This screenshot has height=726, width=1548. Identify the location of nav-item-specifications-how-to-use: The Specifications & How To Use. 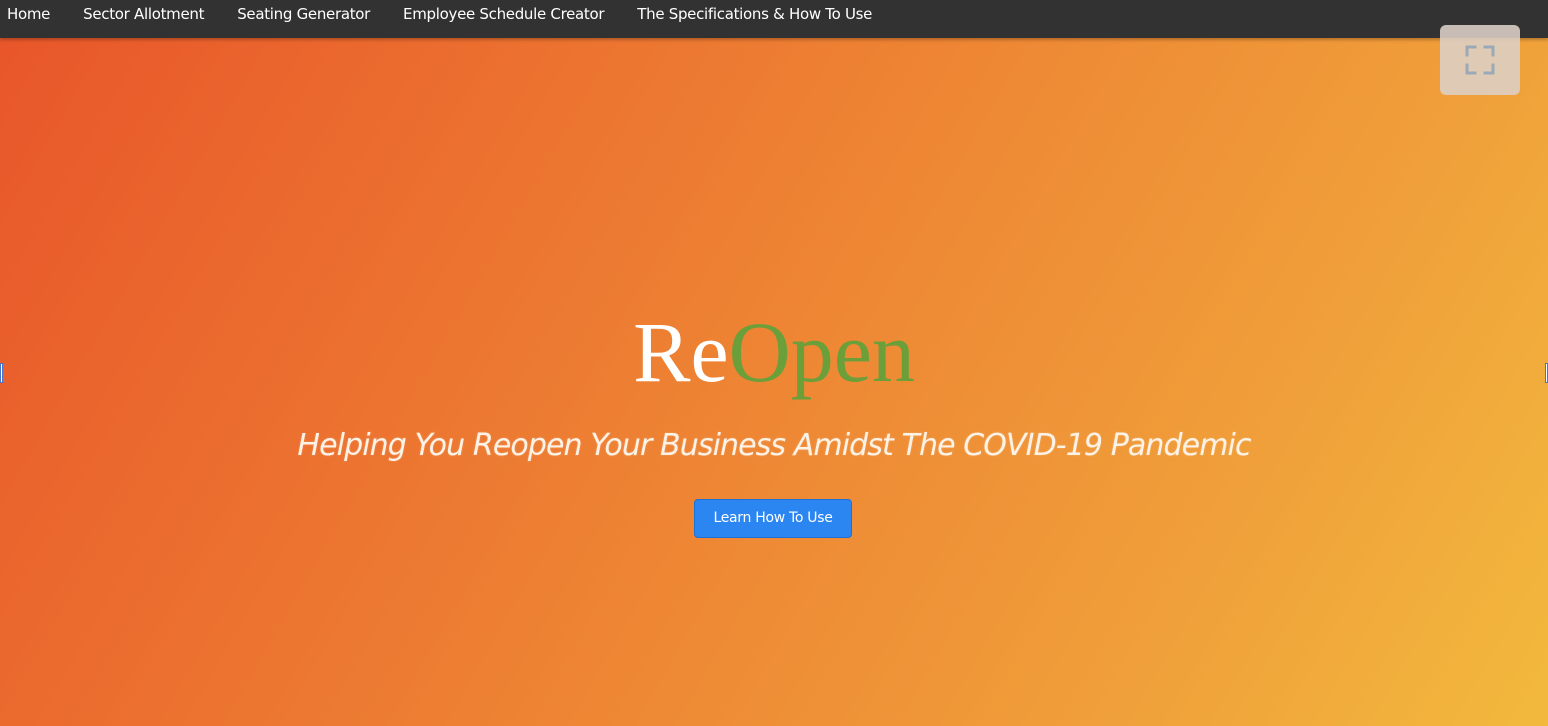
(754, 14).